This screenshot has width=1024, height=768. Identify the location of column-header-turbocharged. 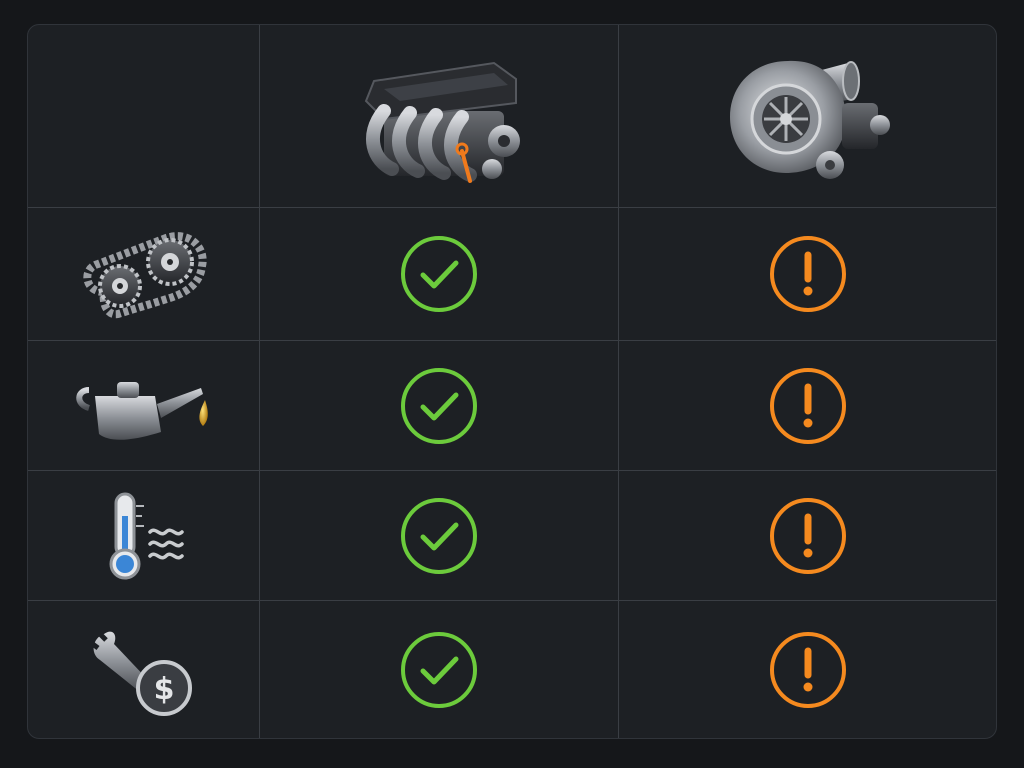
(807, 116).